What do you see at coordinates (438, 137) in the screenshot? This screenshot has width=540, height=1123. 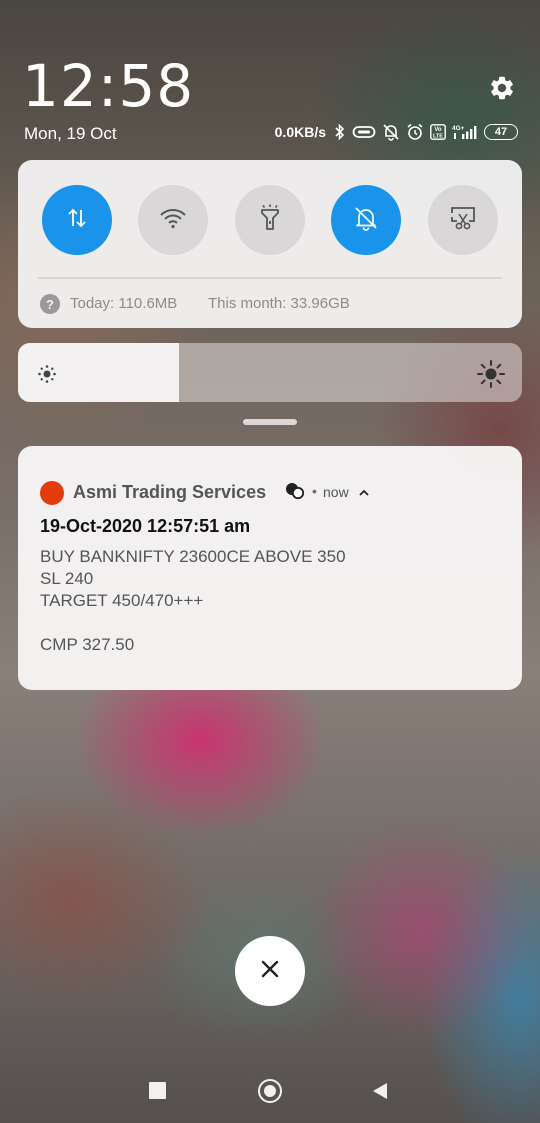 I see `svg-text: LTE` at bounding box center [438, 137].